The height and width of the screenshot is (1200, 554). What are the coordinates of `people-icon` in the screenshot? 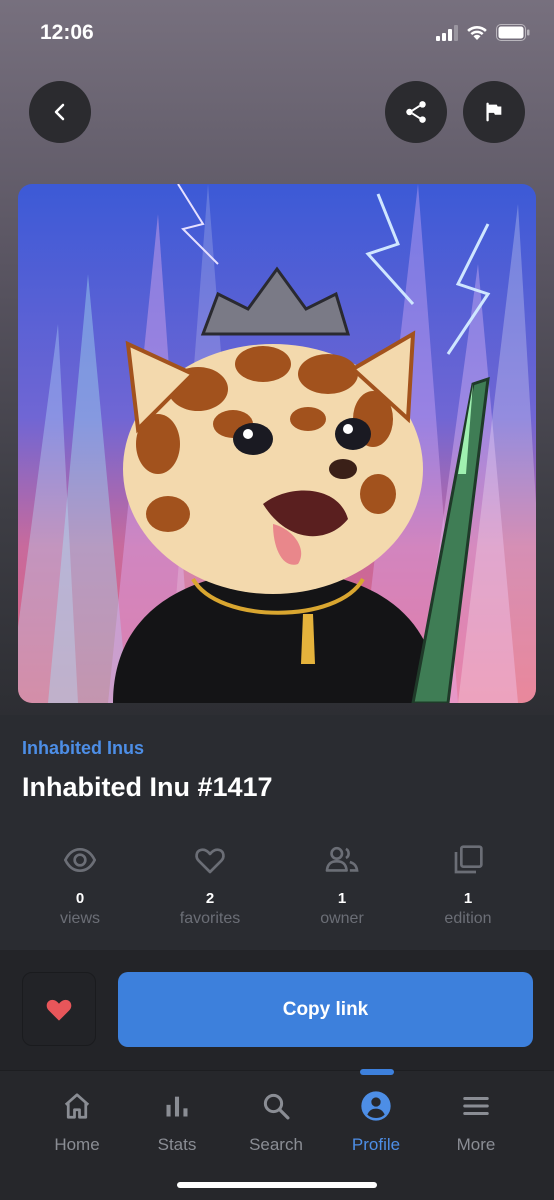 It's located at (342, 859).